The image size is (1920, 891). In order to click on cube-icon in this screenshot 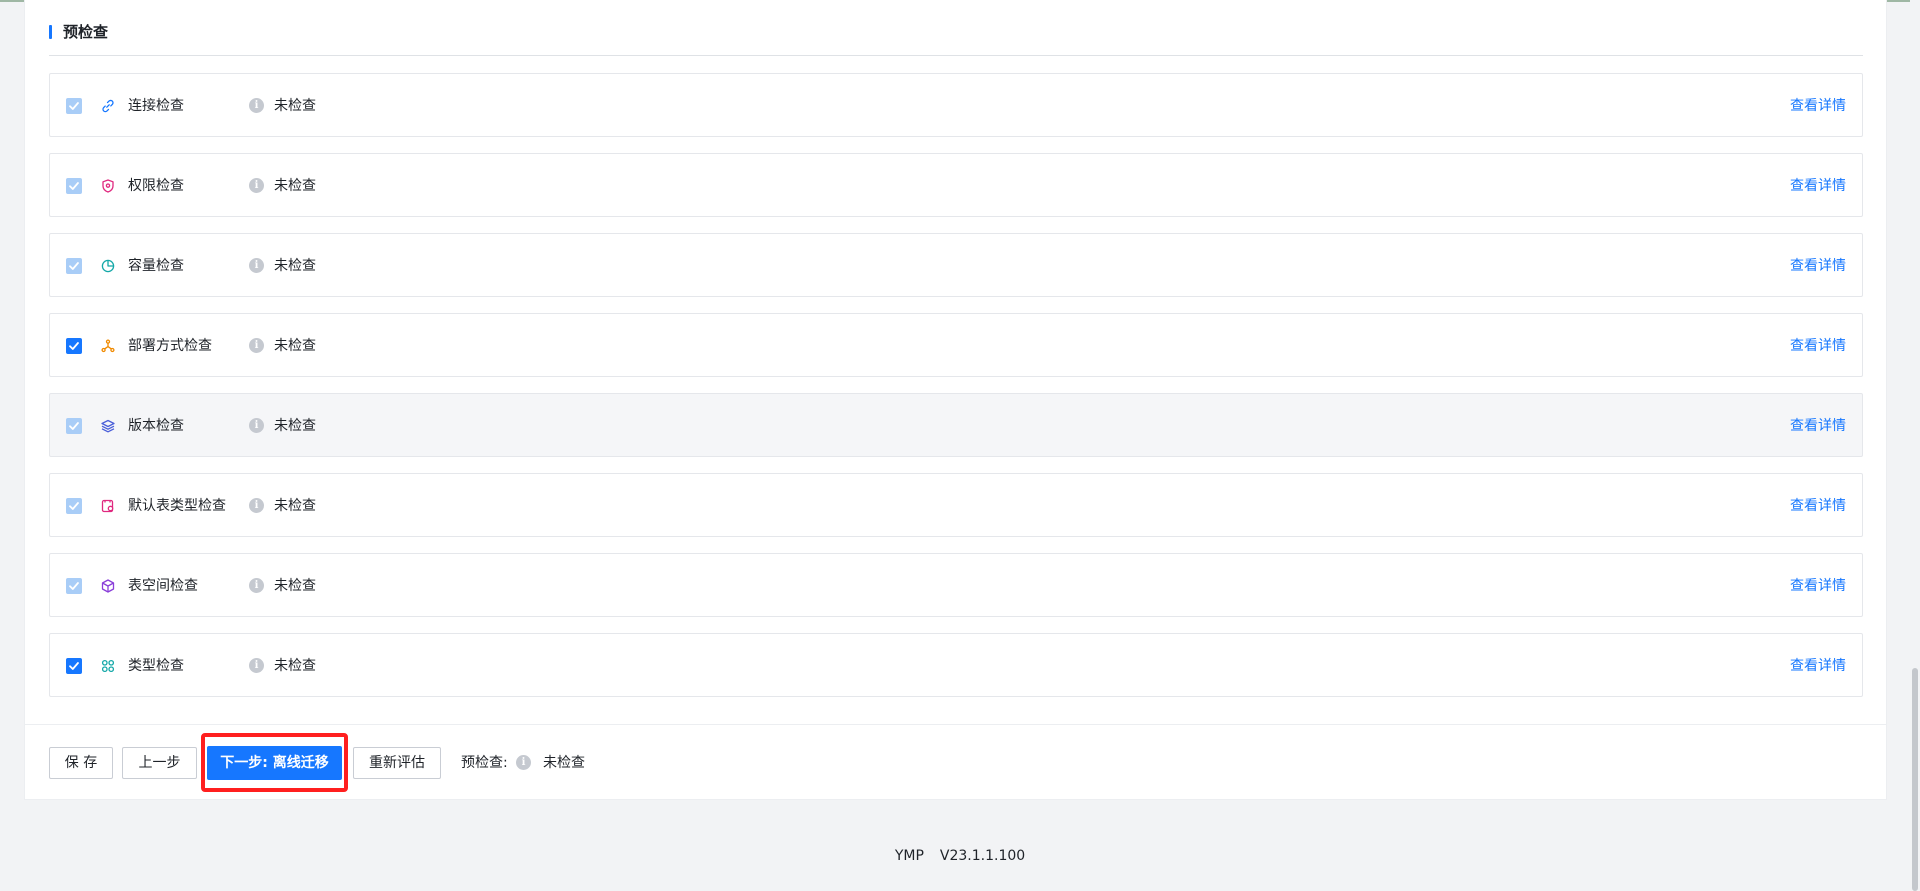, I will do `click(108, 586)`.